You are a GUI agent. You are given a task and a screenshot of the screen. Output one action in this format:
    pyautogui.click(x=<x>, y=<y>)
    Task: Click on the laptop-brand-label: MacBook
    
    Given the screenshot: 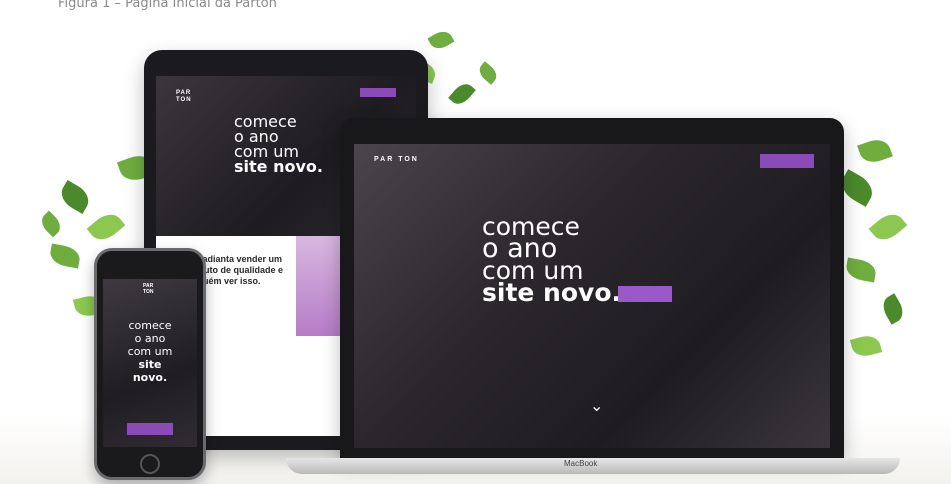 What is the action you would take?
    pyautogui.click(x=581, y=463)
    